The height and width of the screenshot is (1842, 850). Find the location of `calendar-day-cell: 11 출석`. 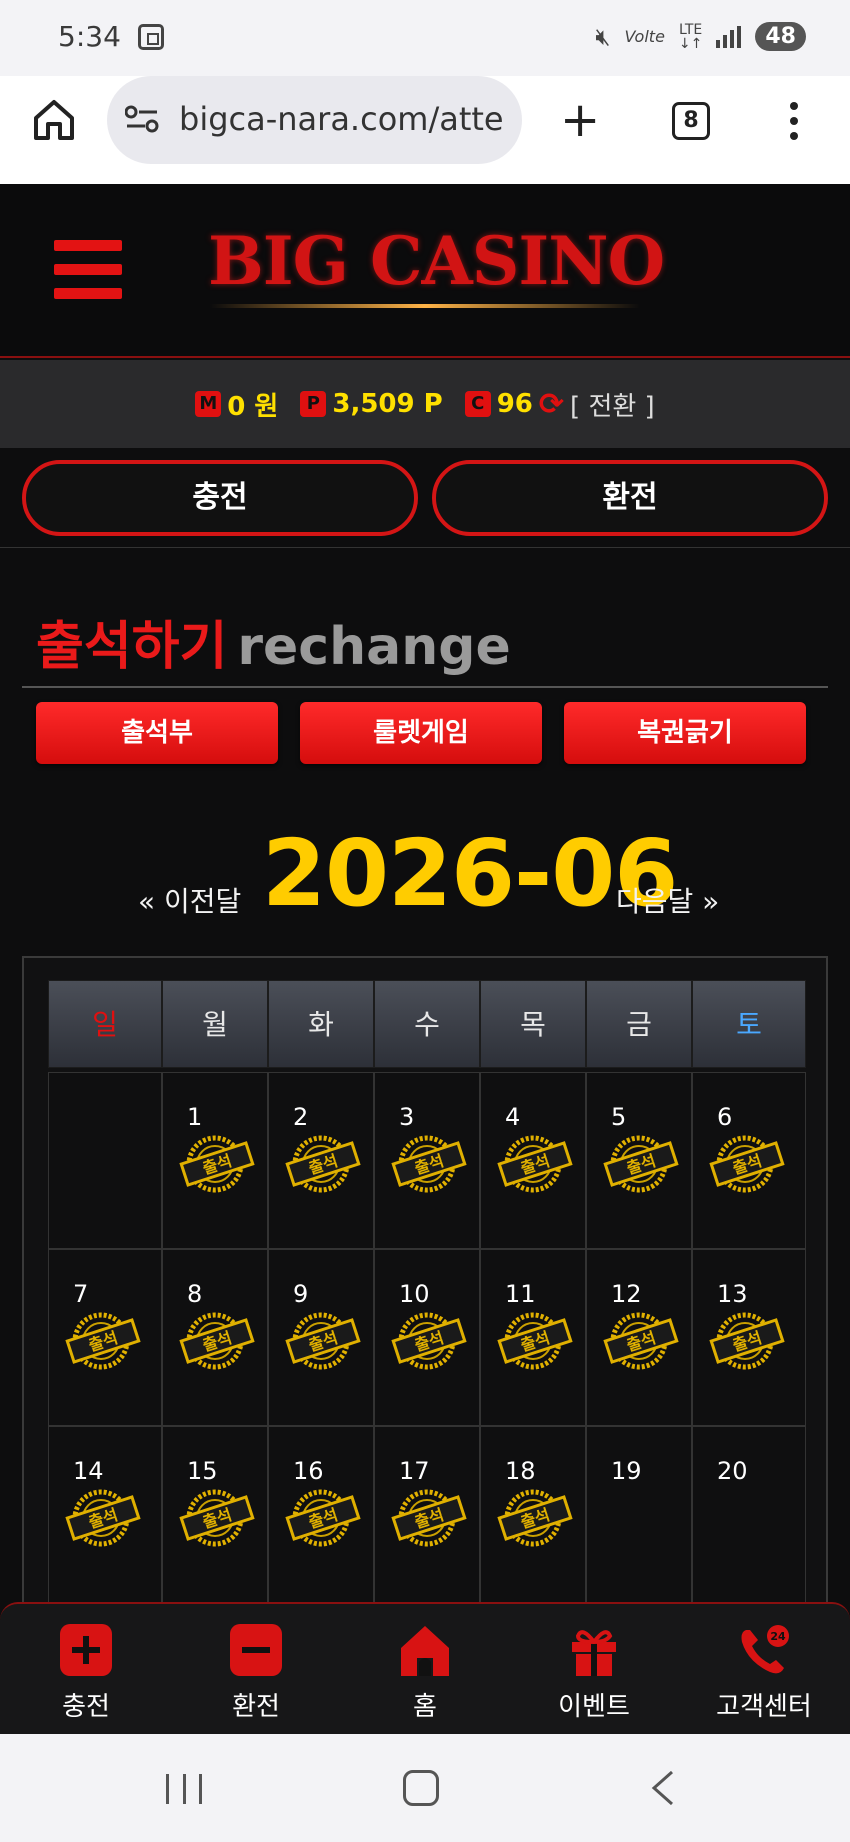

calendar-day-cell: 11 출석 is located at coordinates (533, 1337).